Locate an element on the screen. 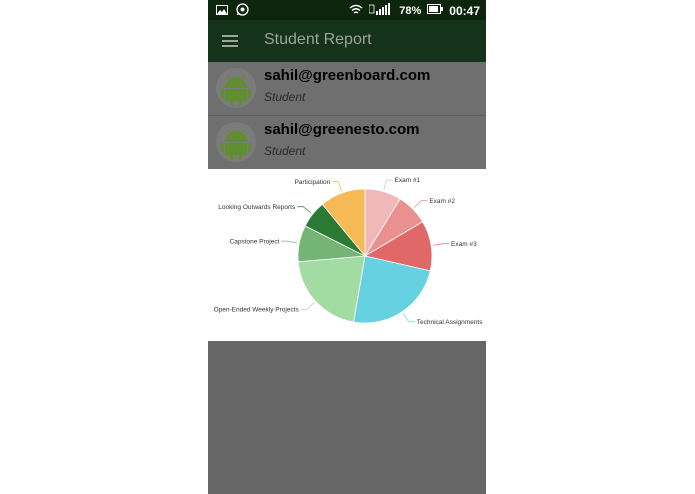  slice-label: Capstone Project is located at coordinates (255, 241).